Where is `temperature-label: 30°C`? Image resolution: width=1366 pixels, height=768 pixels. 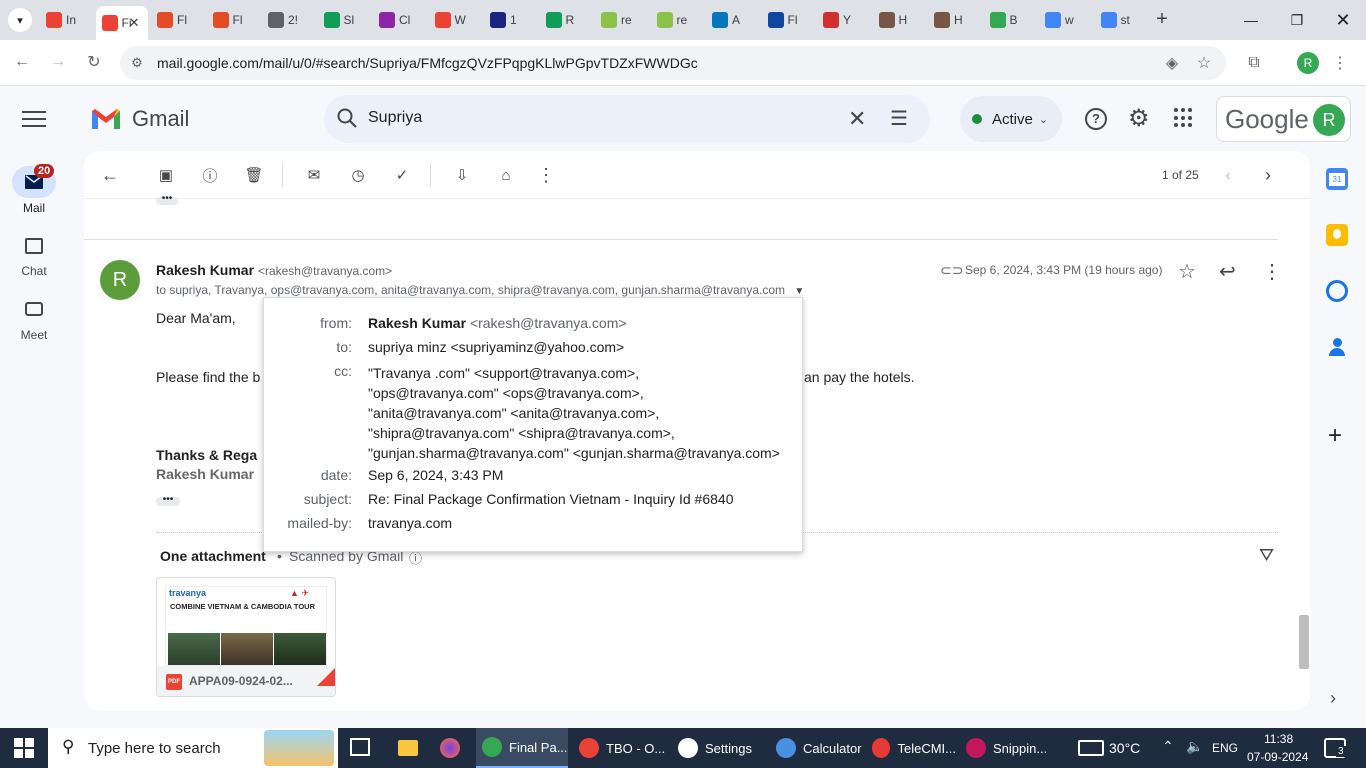
temperature-label: 30°C is located at coordinates (1124, 748).